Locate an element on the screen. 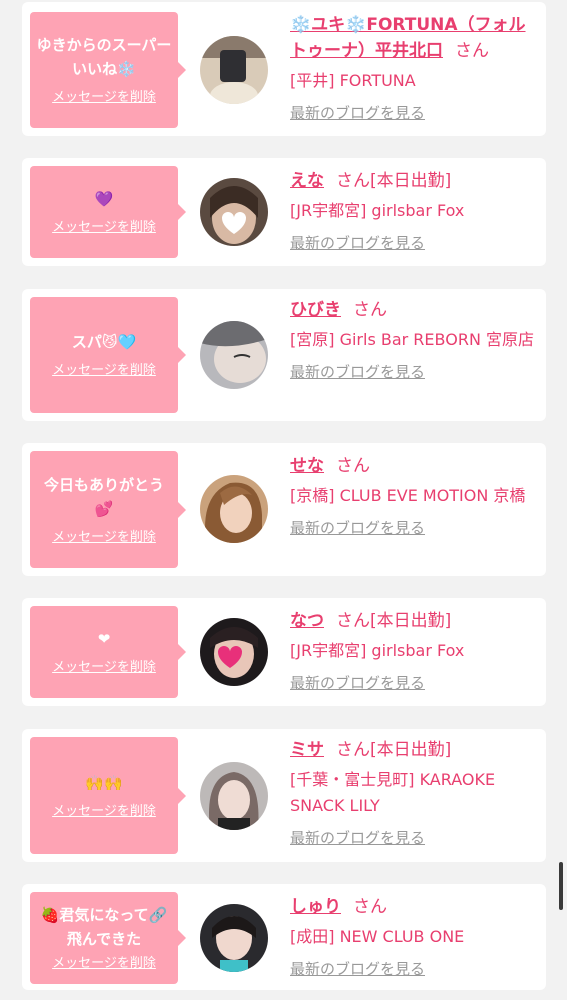  cast-info: せな さん [京橋] CLUB EVE MOTION 京橋 最新のブログを見る is located at coordinates (414, 496).